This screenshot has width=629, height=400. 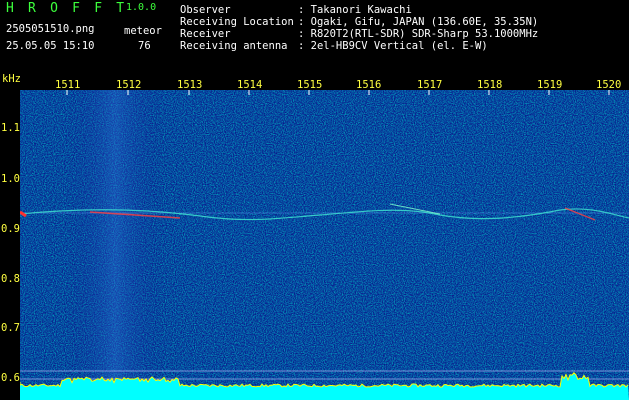 What do you see at coordinates (237, 22) in the screenshot?
I see `location-label: Receiving Location` at bounding box center [237, 22].